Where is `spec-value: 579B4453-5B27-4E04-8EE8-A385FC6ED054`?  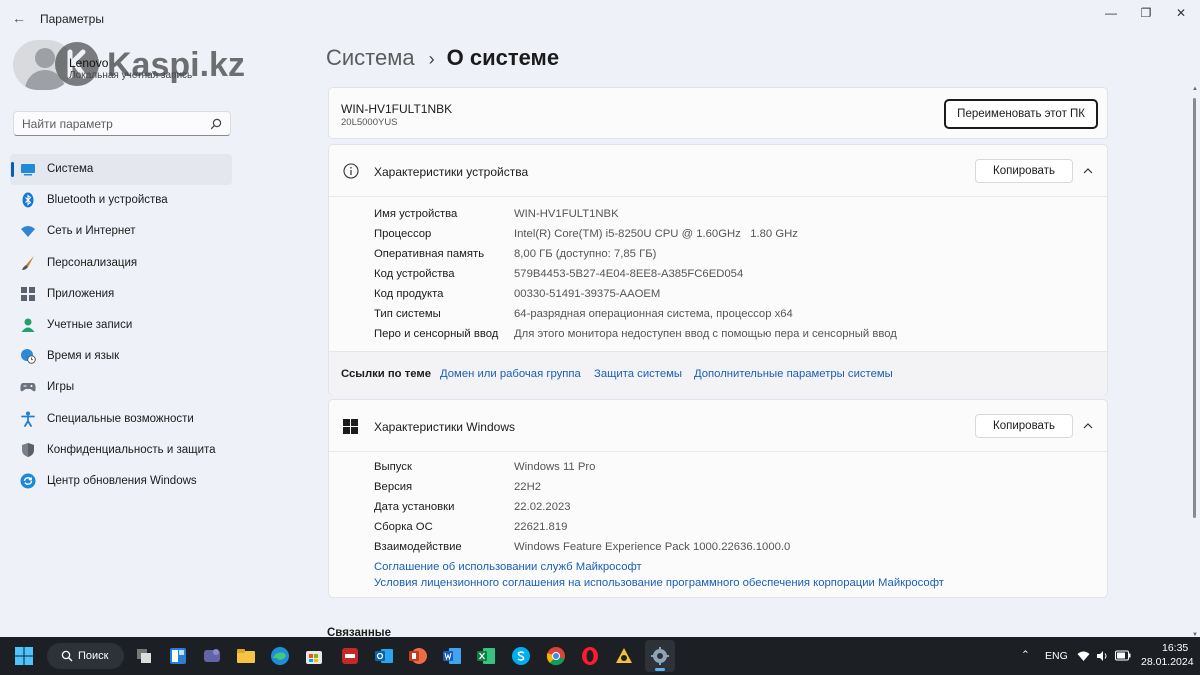
spec-value: 579B4453-5B27-4E04-8EE8-A385FC6ED054 is located at coordinates (629, 274).